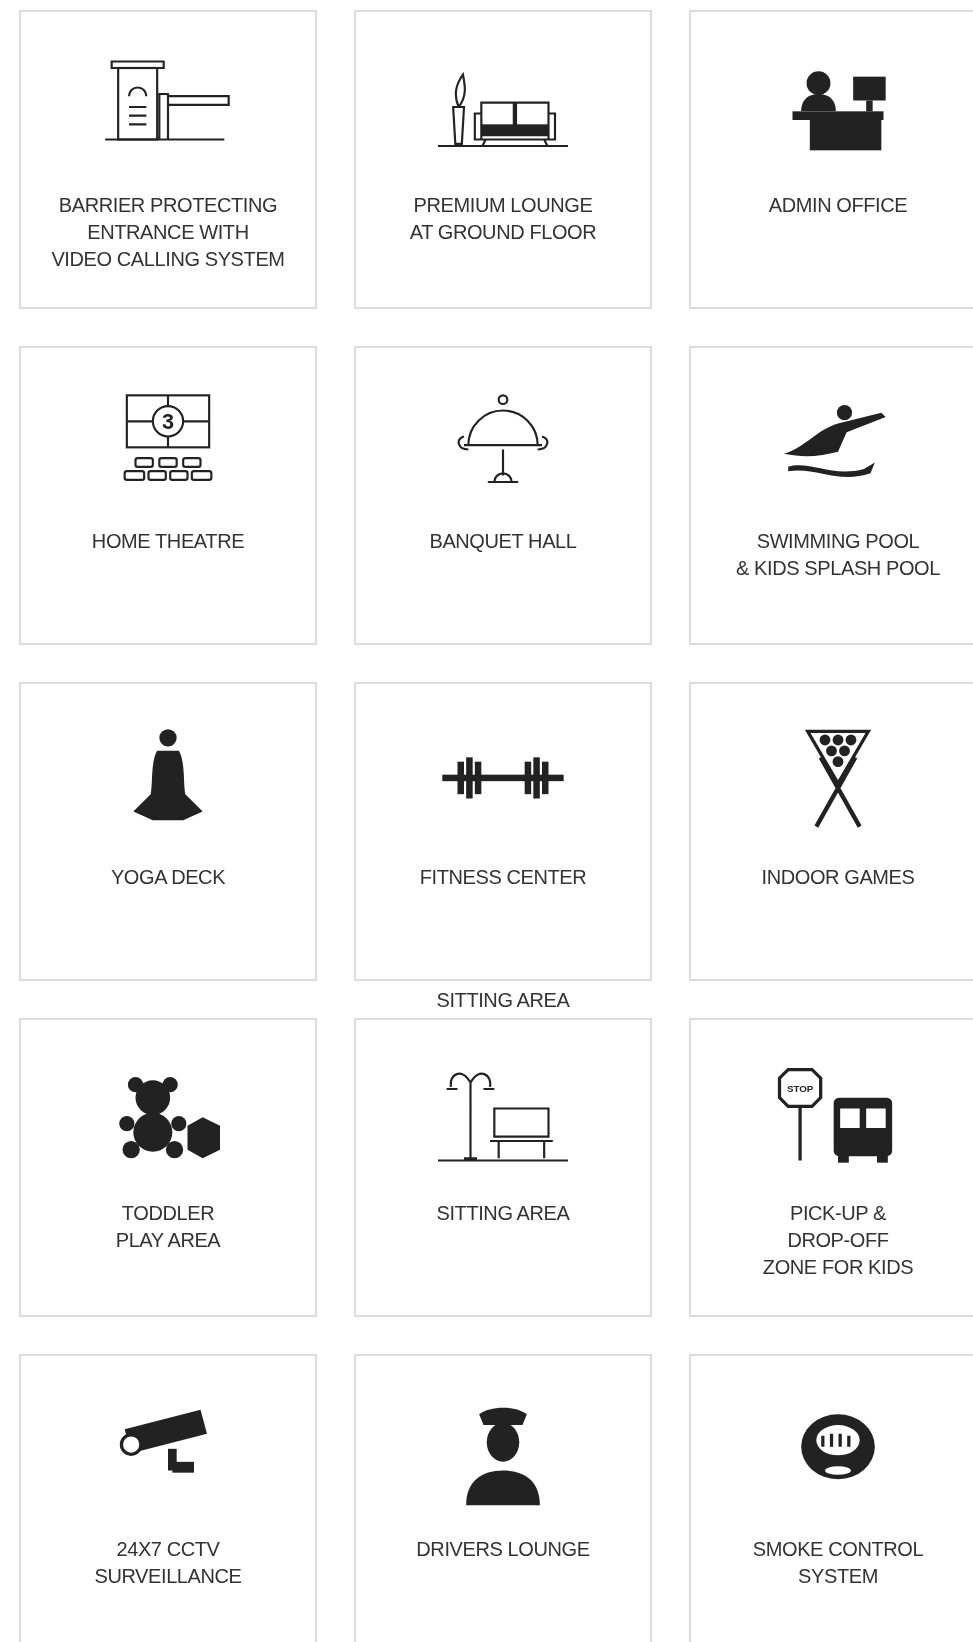 The image size is (973, 1642). Describe the element at coordinates (503, 1000) in the screenshot. I see `card-caption: SITTING AREA` at that location.